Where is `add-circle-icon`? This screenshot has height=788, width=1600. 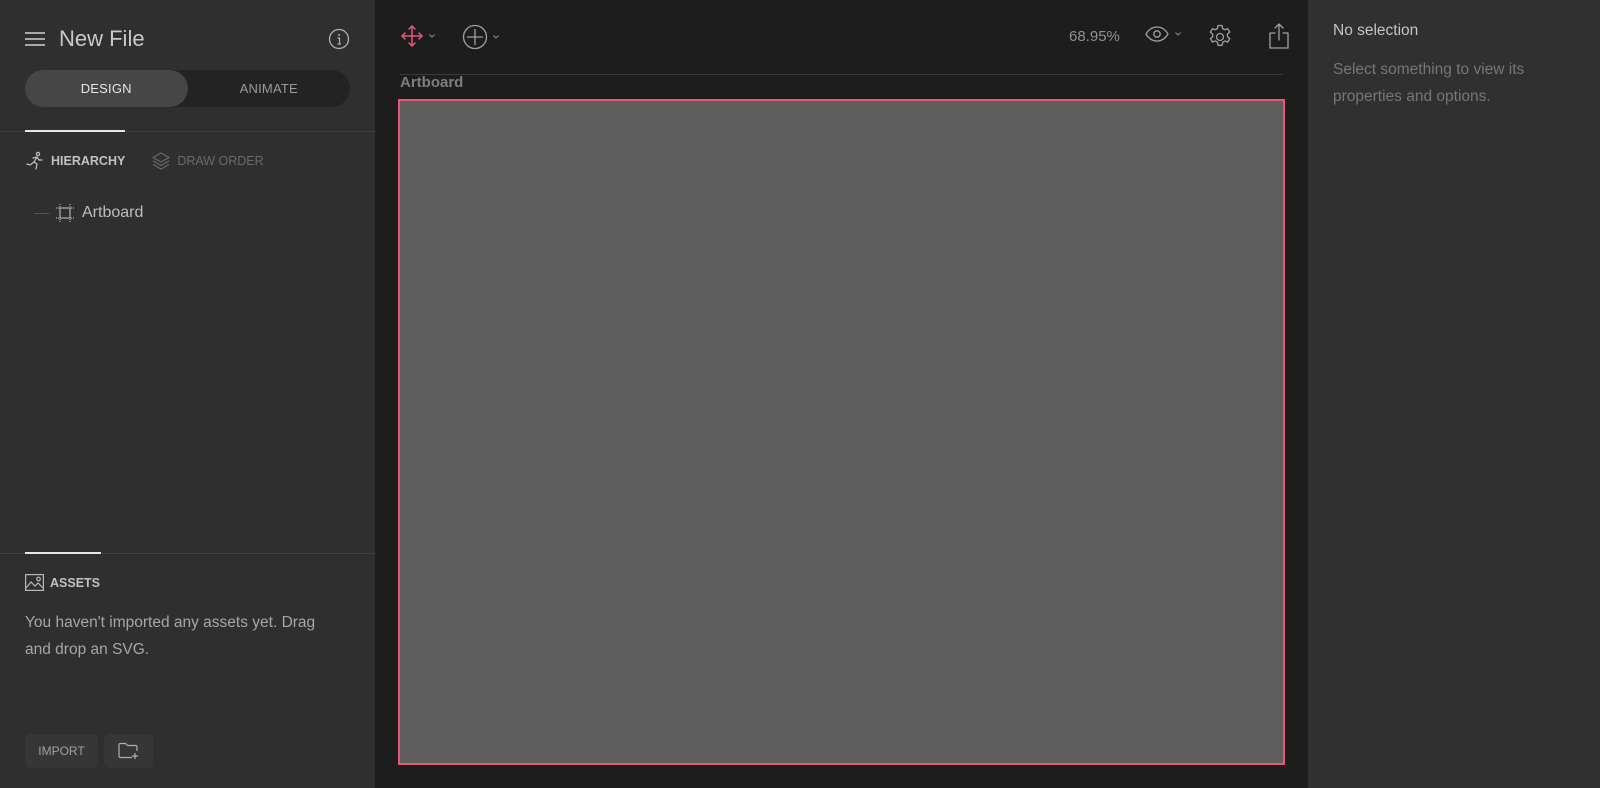 add-circle-icon is located at coordinates (475, 37).